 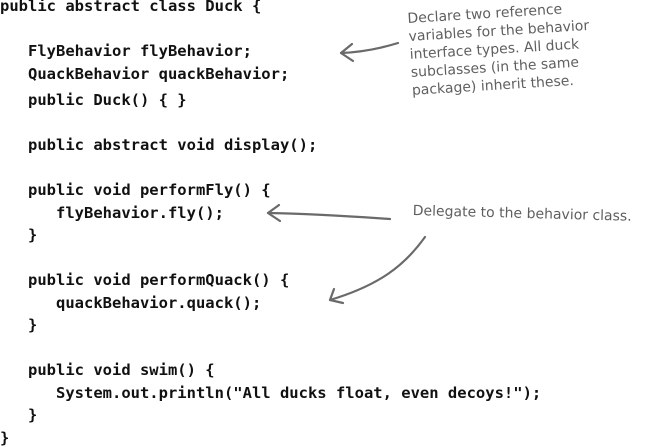 What do you see at coordinates (93, 100) in the screenshot?
I see `code-line-constructor: public Duck() { }` at bounding box center [93, 100].